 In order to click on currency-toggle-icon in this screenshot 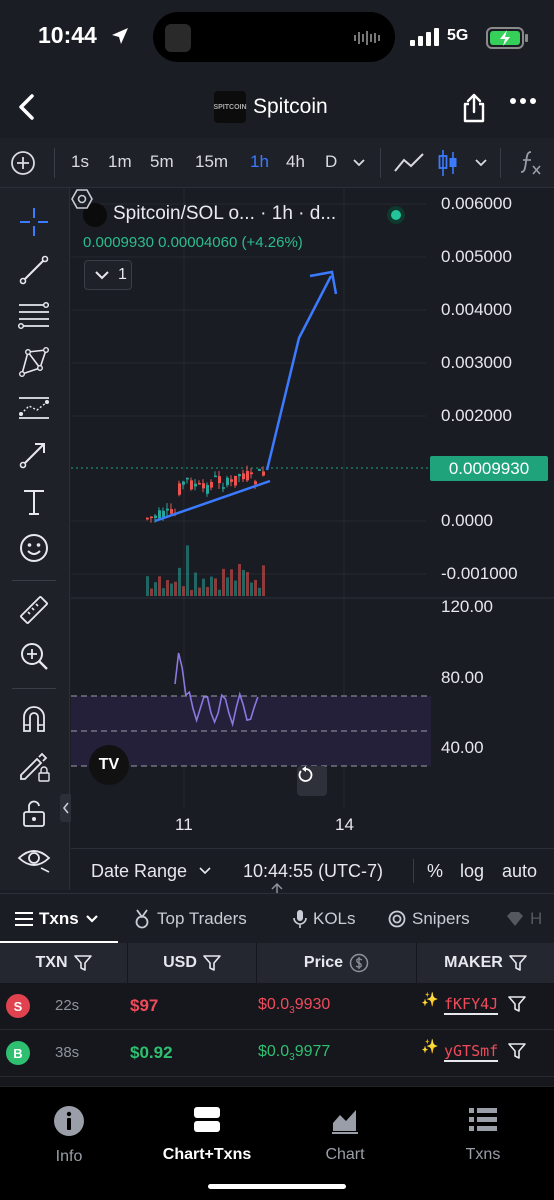, I will do `click(359, 963)`.